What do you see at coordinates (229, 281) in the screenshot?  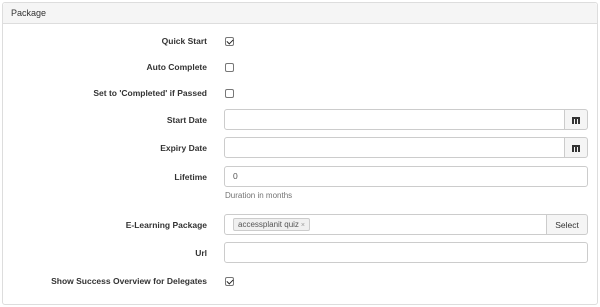 I see `show-success-checkbox` at bounding box center [229, 281].